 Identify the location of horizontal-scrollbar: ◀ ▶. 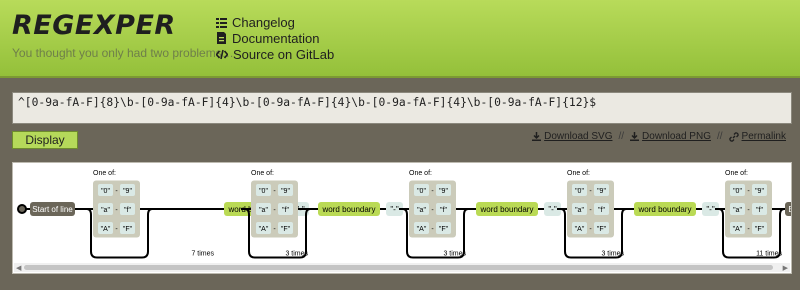
(402, 267).